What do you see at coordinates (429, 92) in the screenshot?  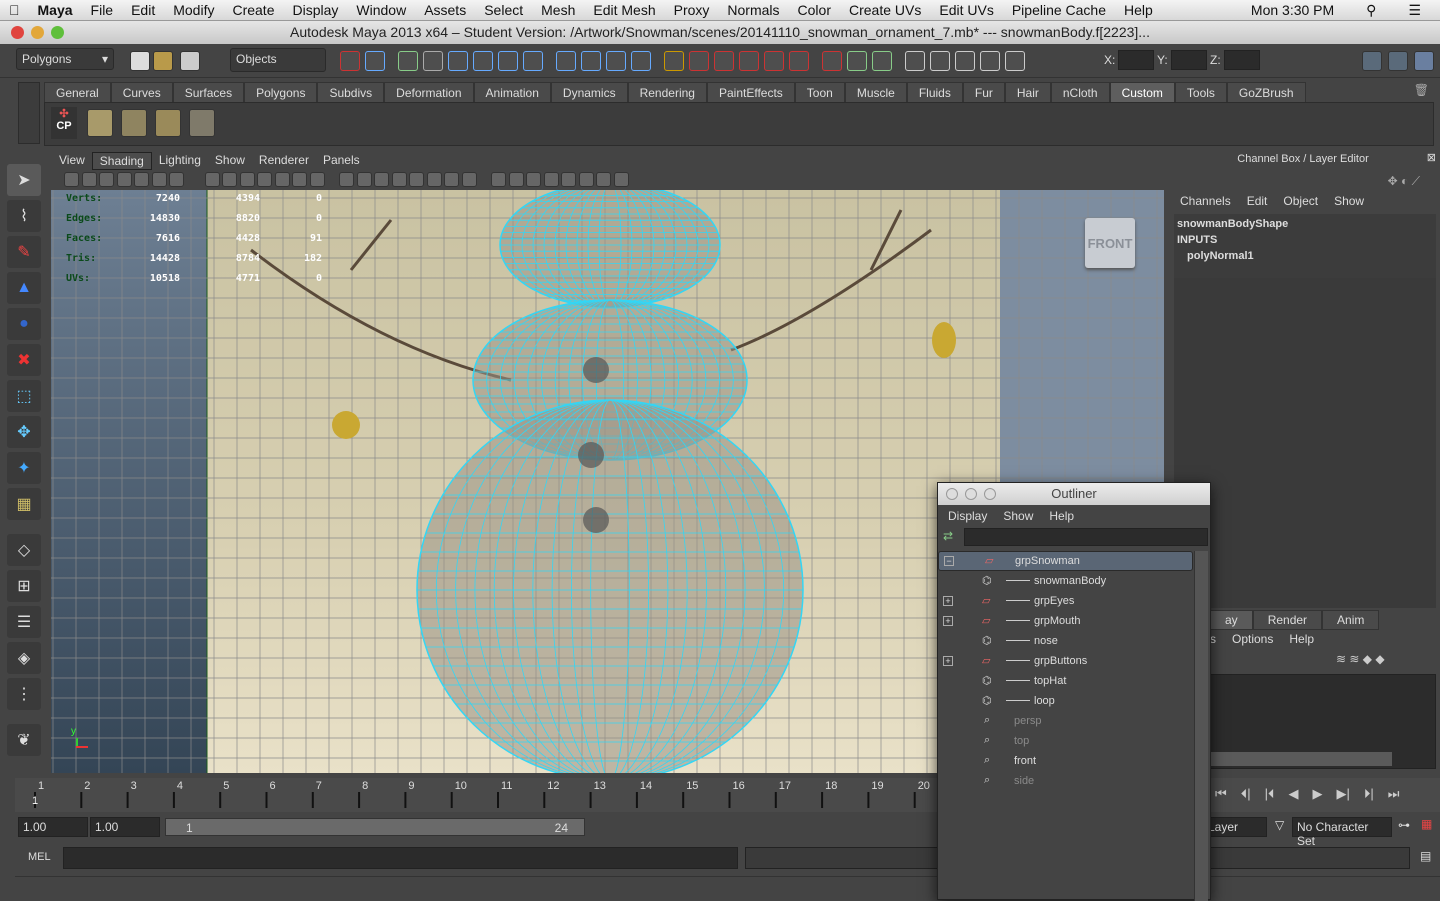 I see `shelf-tab-deformation: Deformation` at bounding box center [429, 92].